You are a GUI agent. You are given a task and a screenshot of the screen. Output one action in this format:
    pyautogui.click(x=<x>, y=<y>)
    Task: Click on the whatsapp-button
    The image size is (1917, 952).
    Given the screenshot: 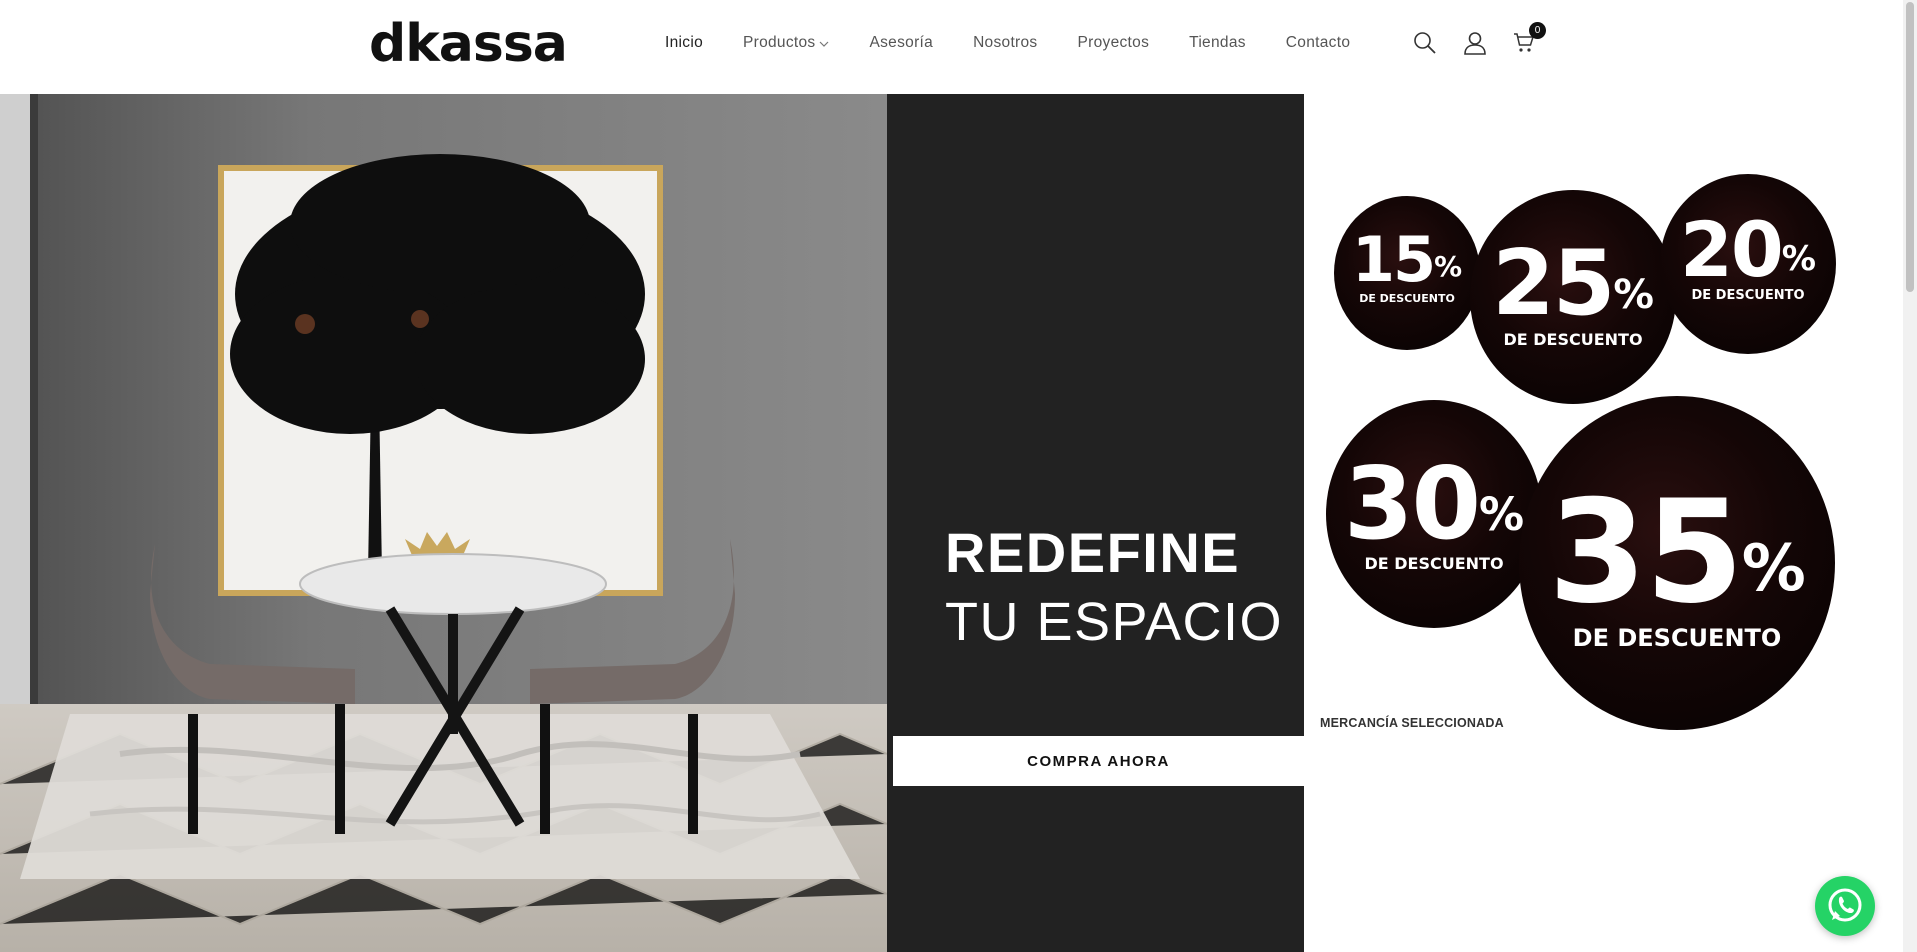 What is the action you would take?
    pyautogui.click(x=1845, y=906)
    